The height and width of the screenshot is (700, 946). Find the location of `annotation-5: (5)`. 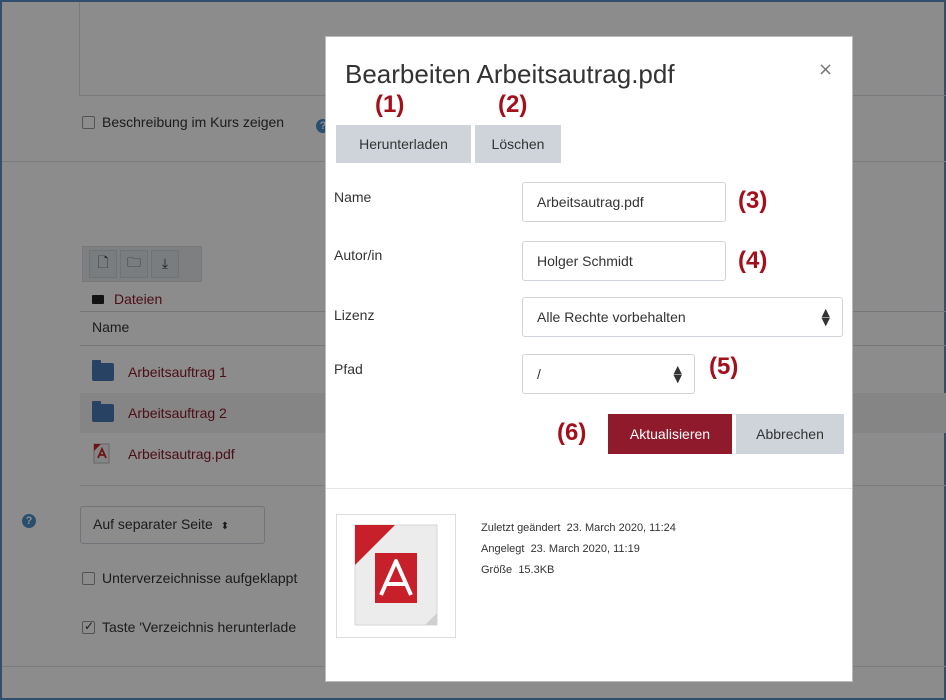

annotation-5: (5) is located at coordinates (724, 366).